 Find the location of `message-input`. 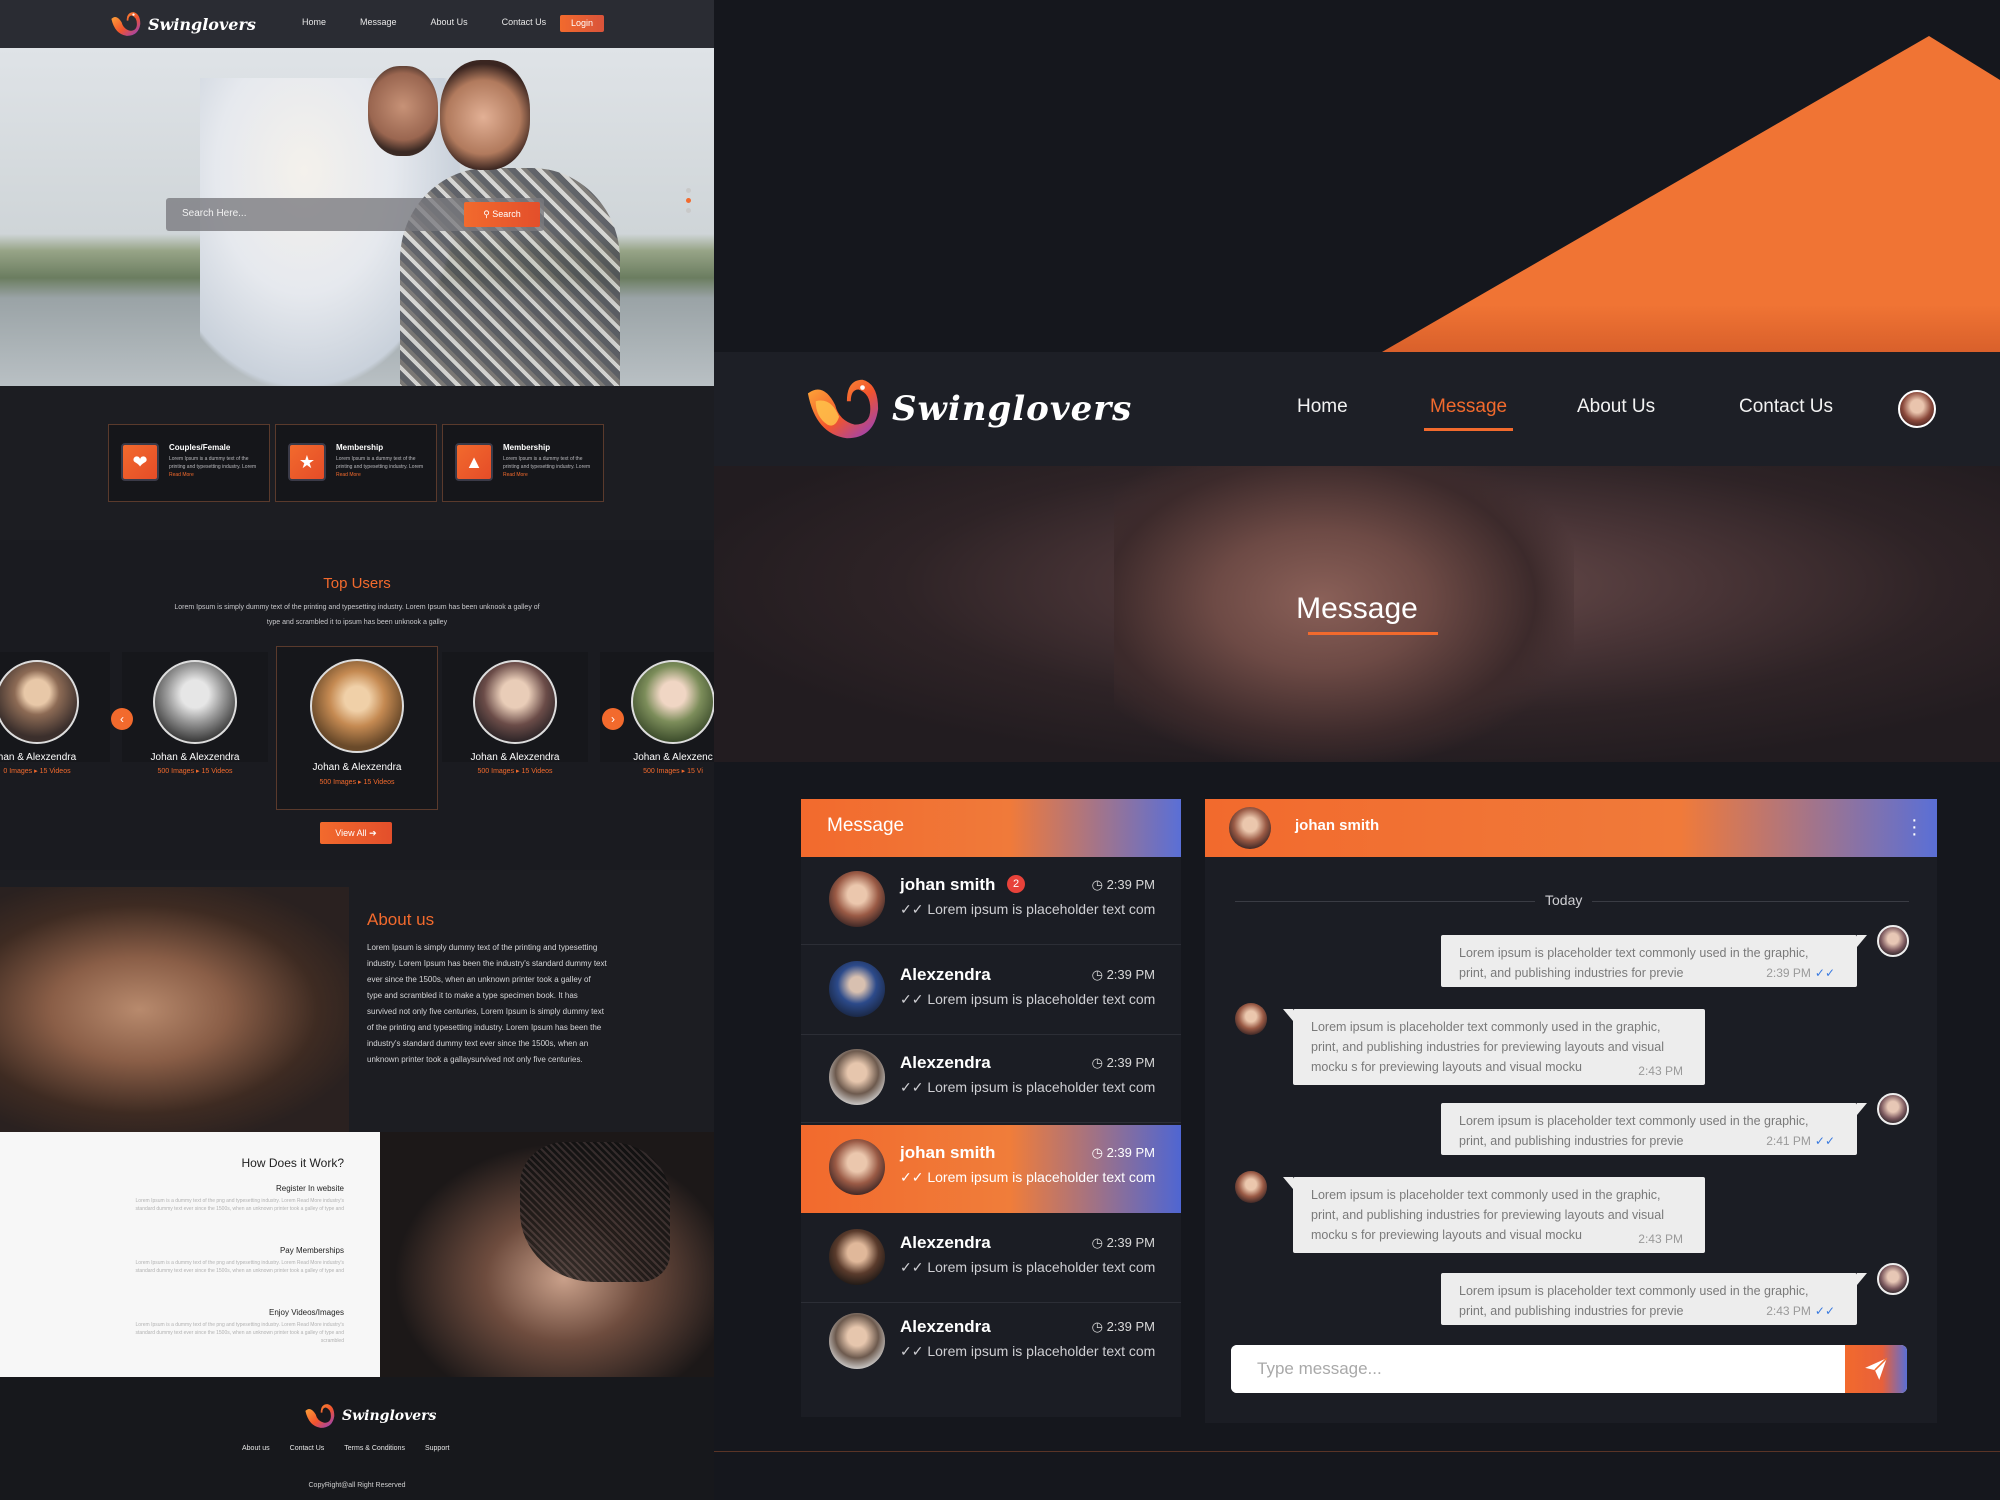

message-input is located at coordinates (1538, 1369).